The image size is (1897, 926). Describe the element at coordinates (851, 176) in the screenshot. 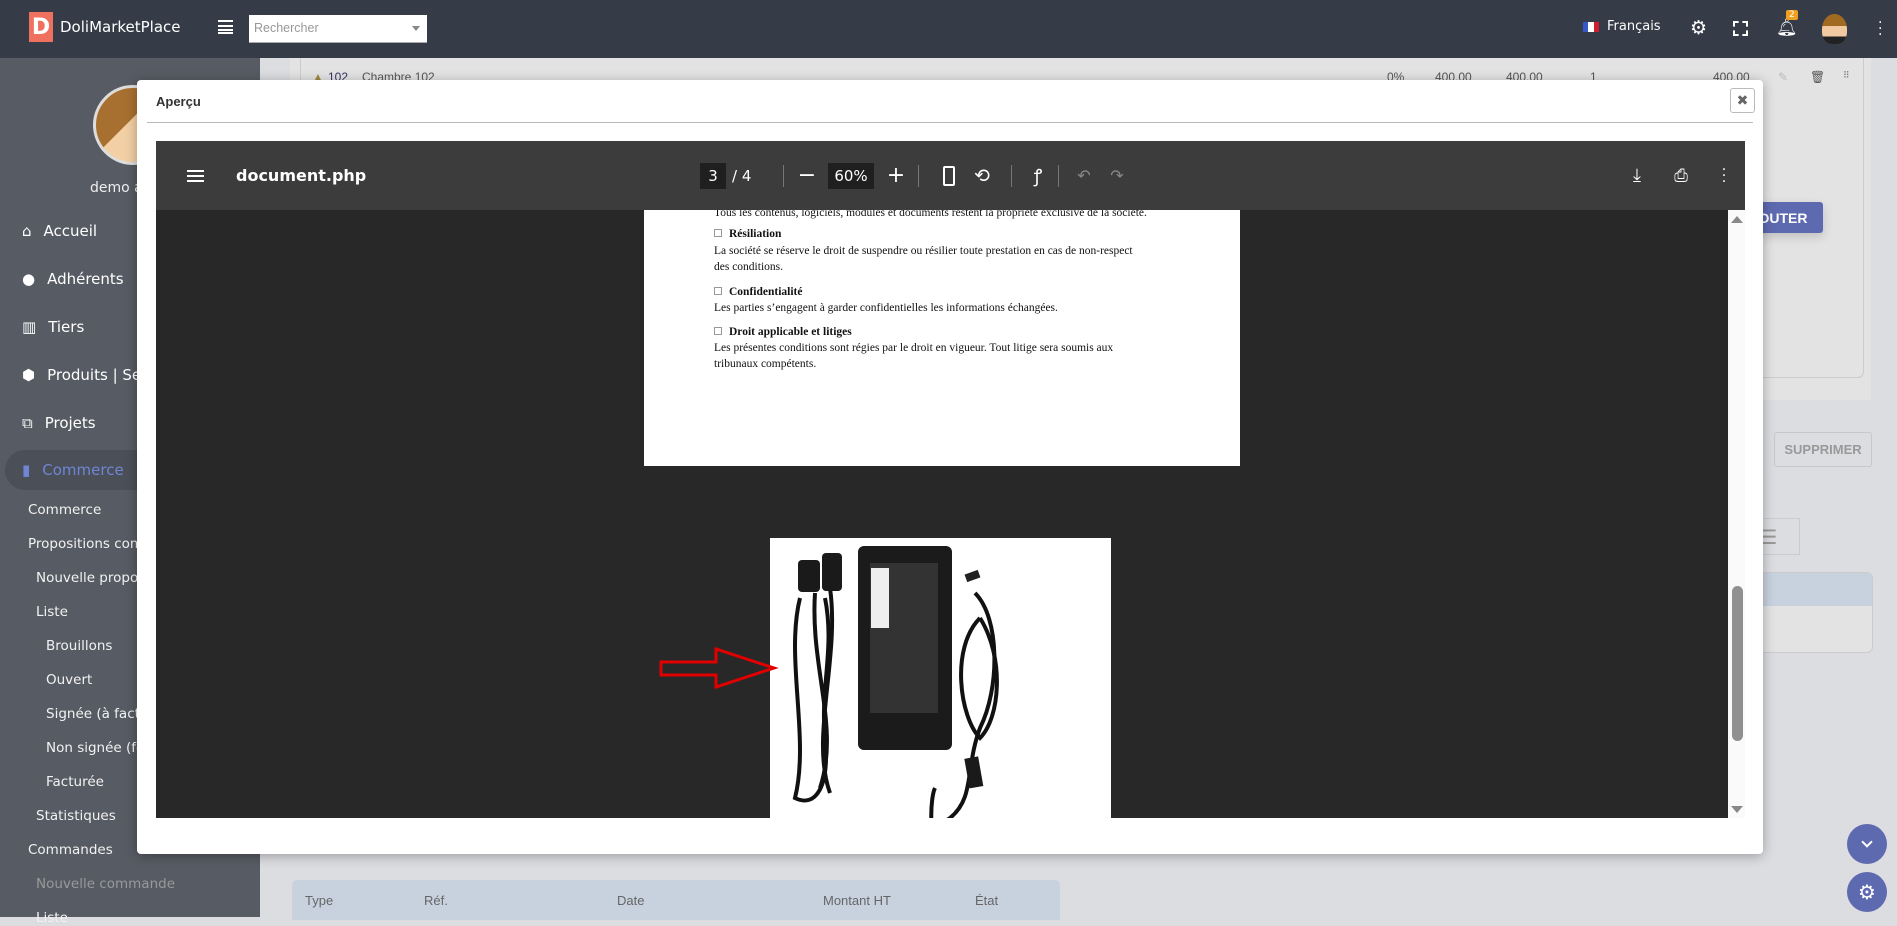

I see `zoom-level-input: 60%` at that location.